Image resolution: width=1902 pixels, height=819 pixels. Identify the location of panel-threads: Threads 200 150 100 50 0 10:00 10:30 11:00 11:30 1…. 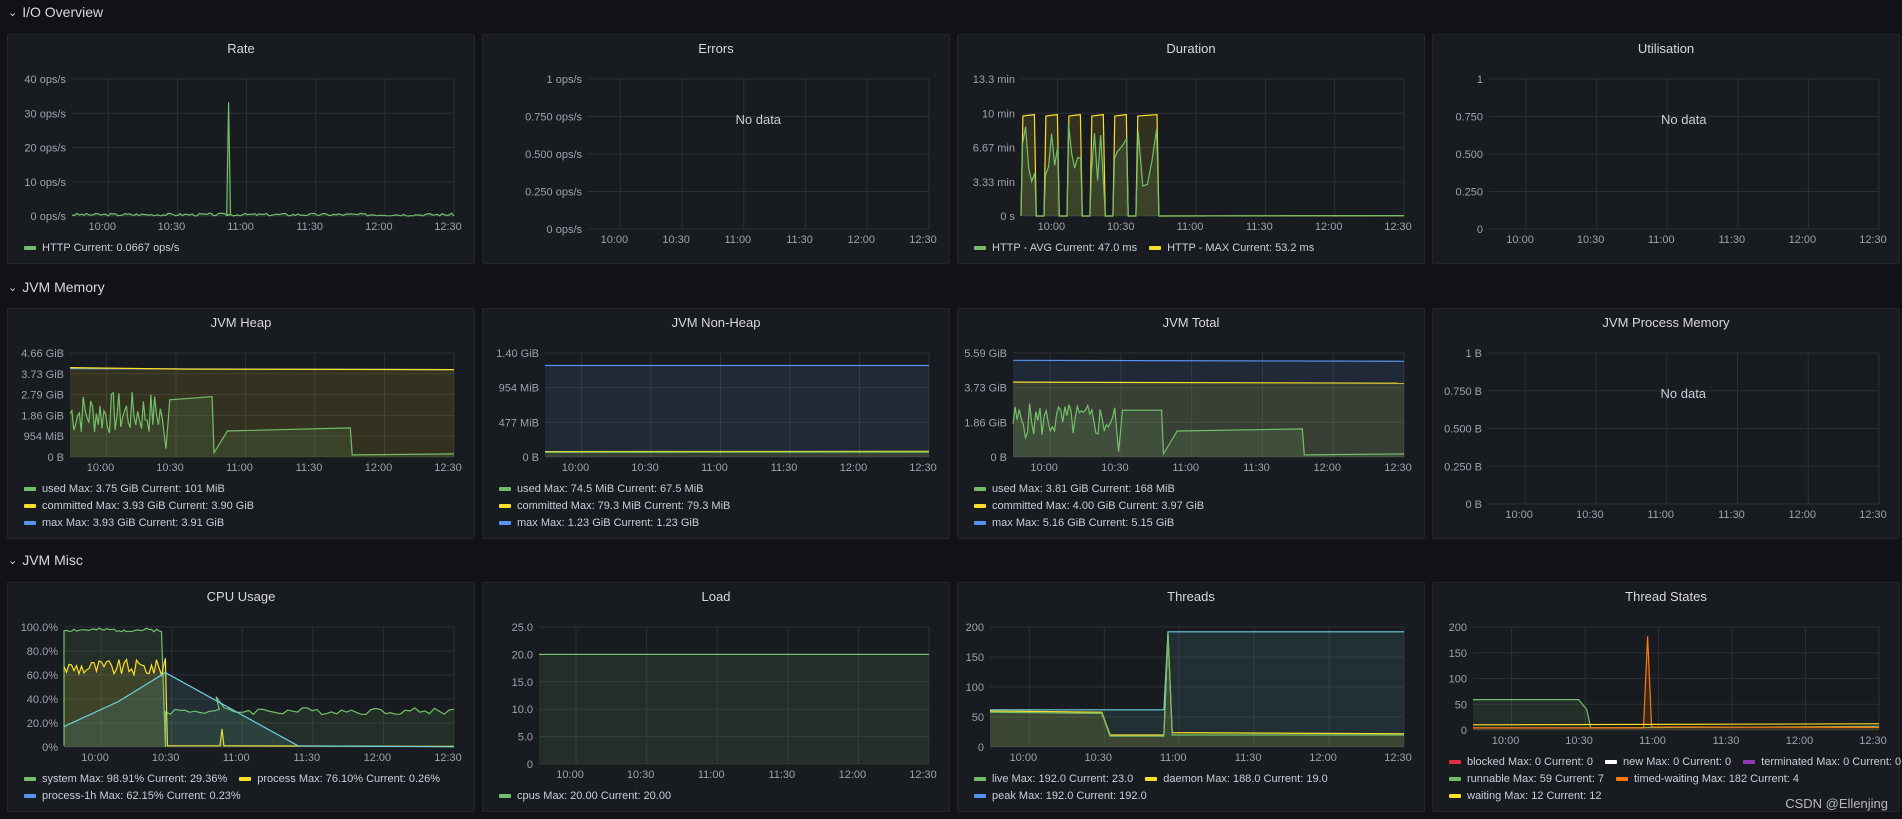
(1191, 697).